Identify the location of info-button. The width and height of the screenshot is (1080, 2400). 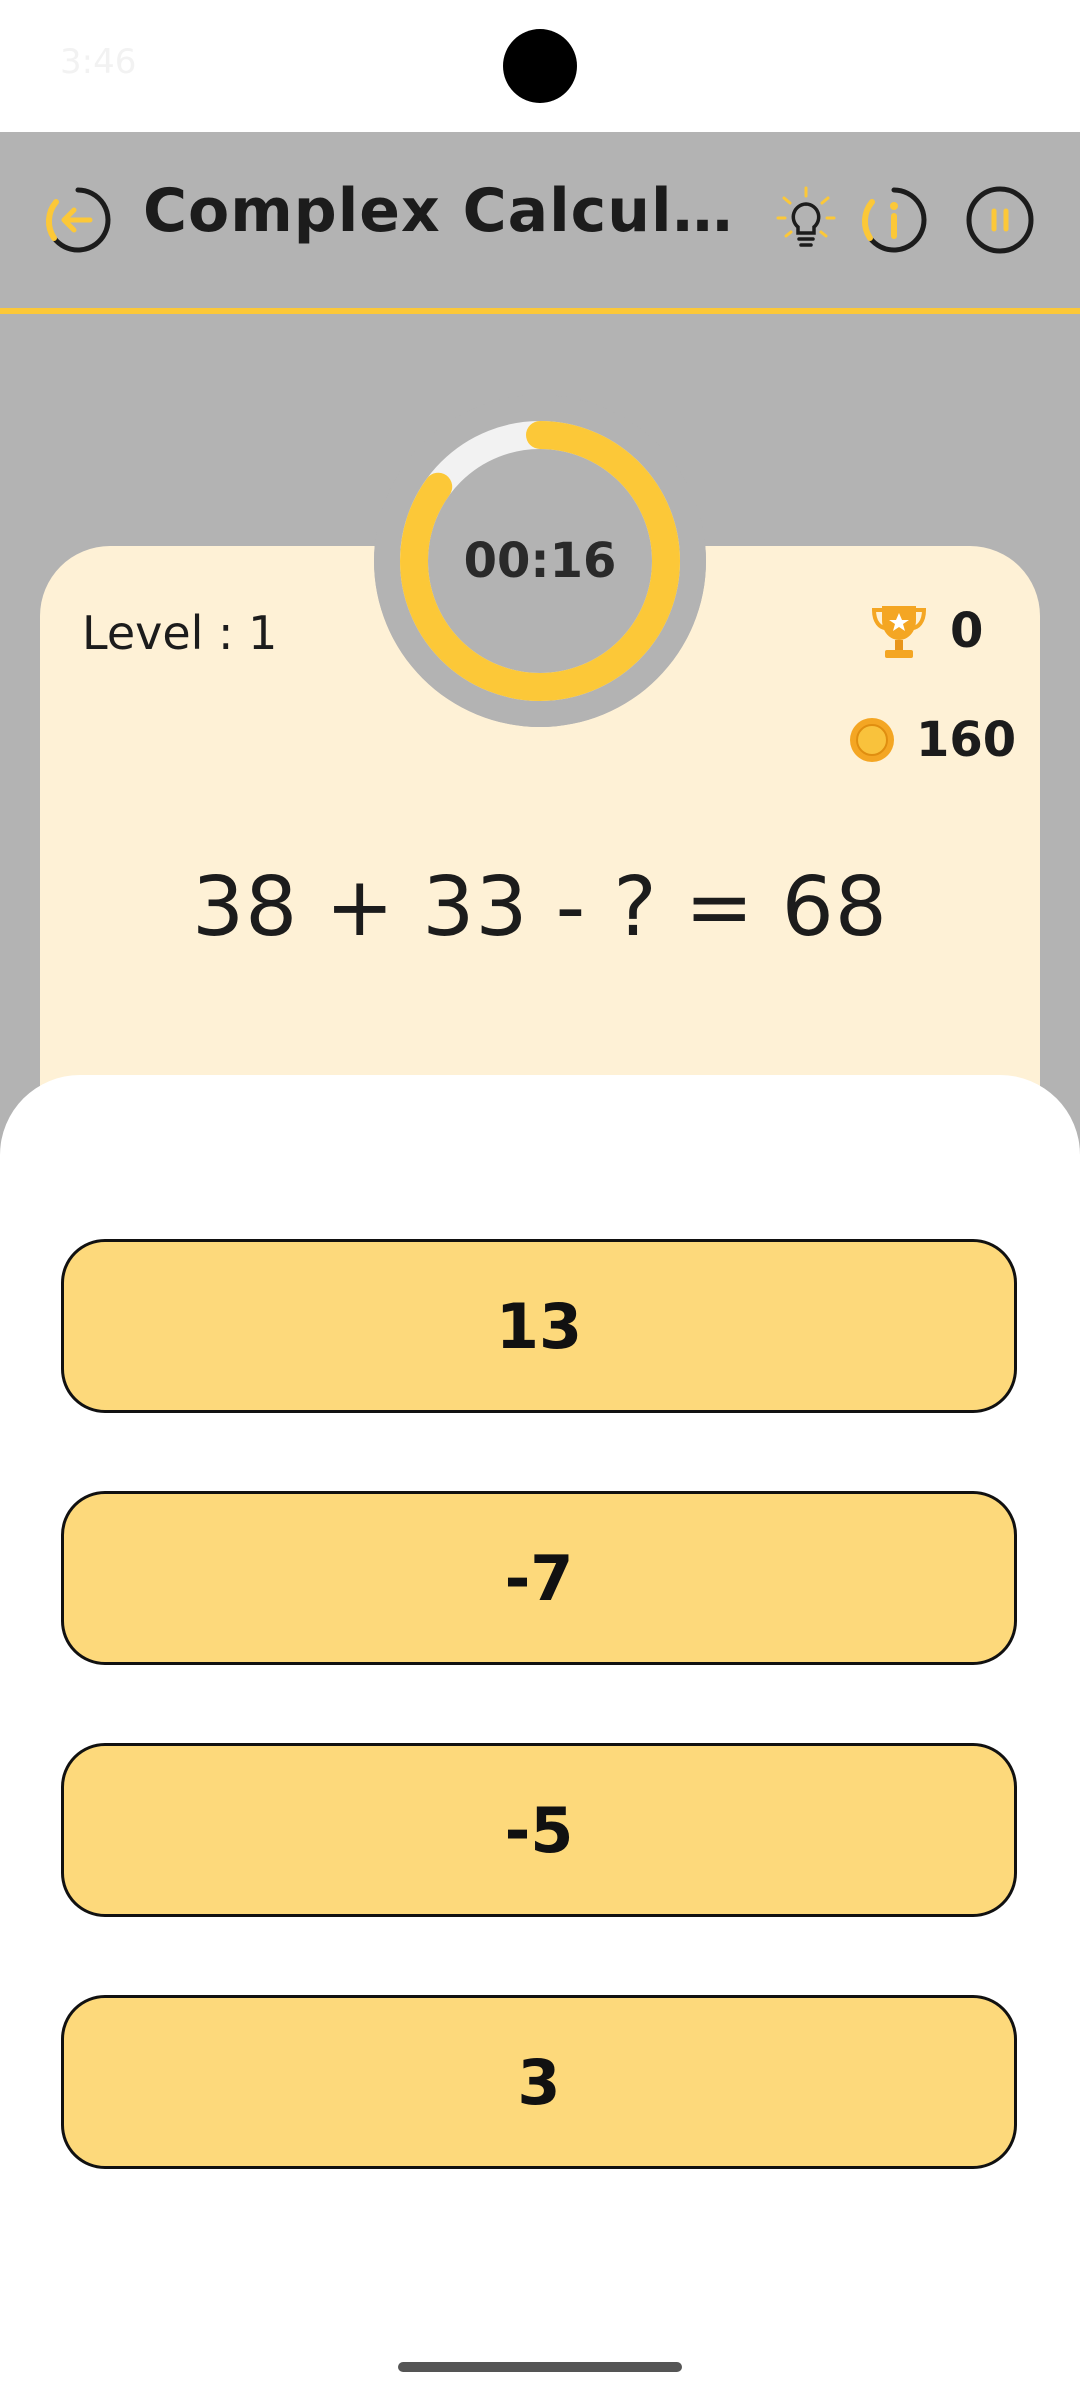
(894, 220).